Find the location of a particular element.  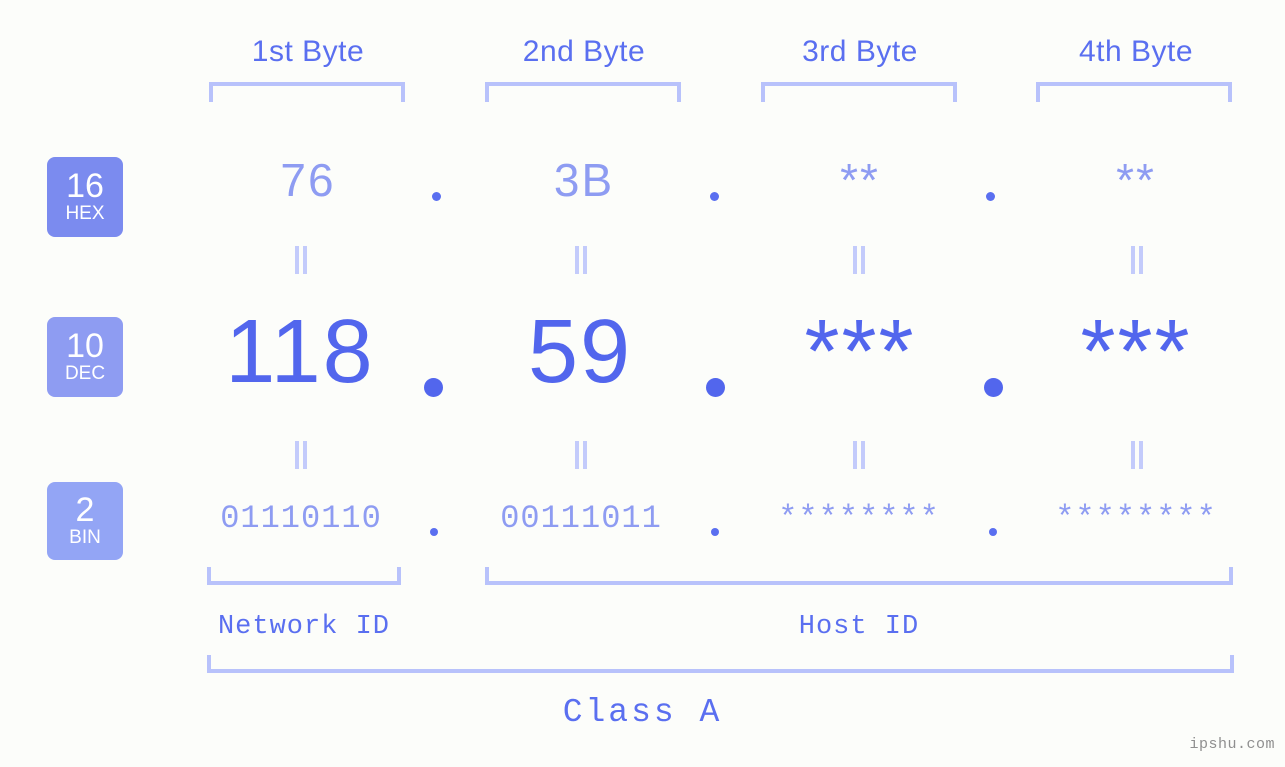

hex-byte-value-1: 76 is located at coordinates (308, 180).